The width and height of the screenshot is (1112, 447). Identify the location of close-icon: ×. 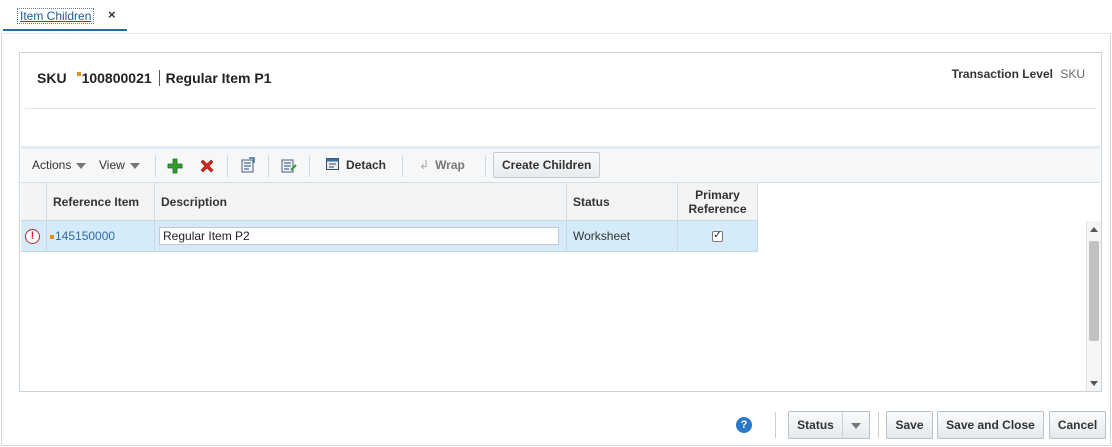
(112, 14).